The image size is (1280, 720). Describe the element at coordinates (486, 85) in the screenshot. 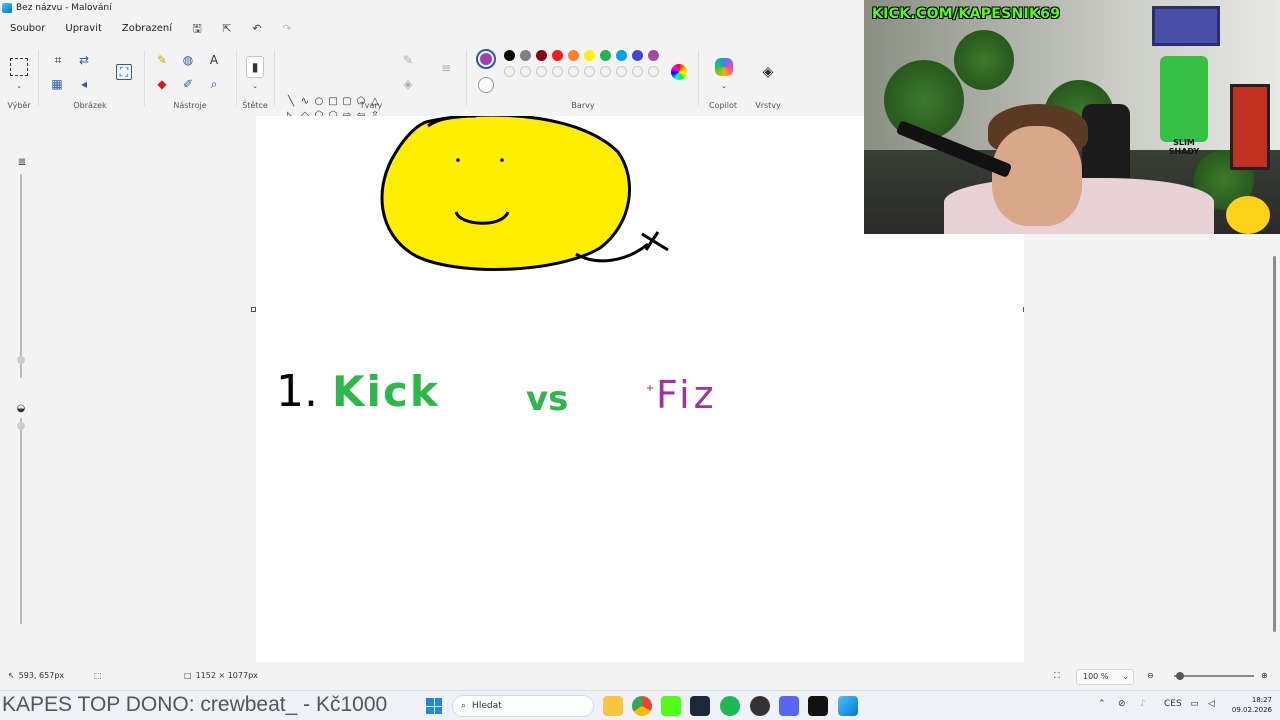

I see `secondary-color-swatch` at that location.